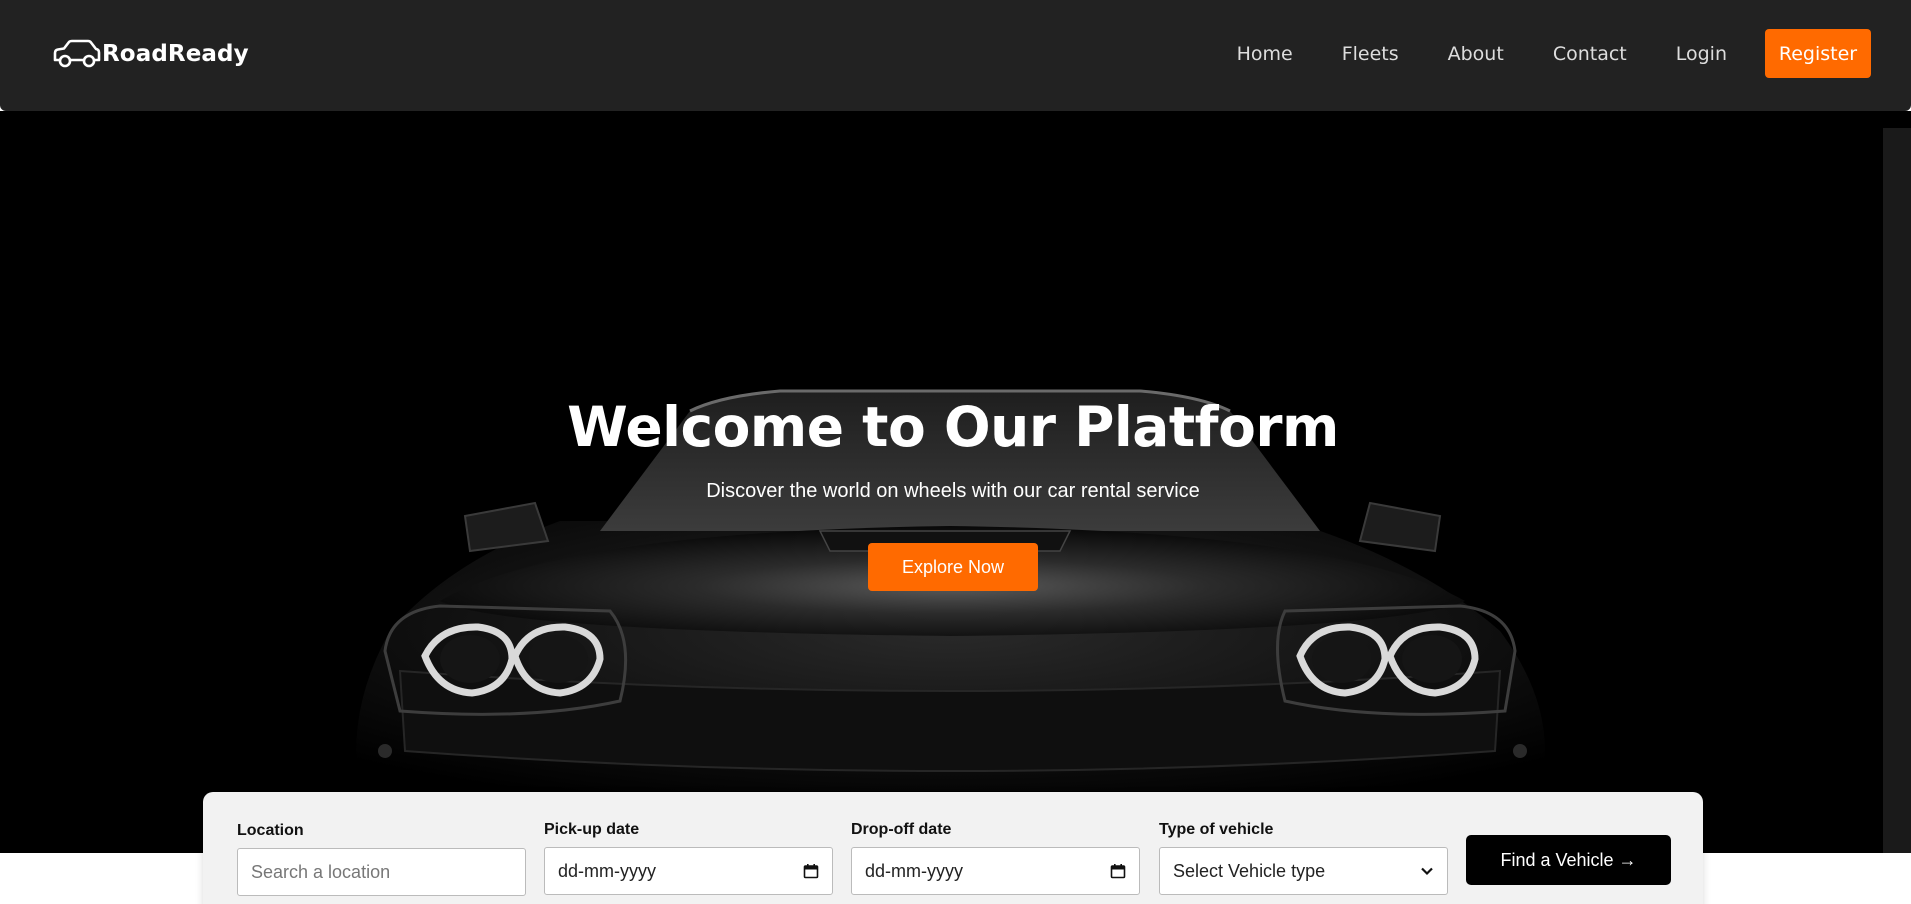 The width and height of the screenshot is (1911, 904). I want to click on pickup-date-input: dd-mm-yyyy, so click(688, 871).